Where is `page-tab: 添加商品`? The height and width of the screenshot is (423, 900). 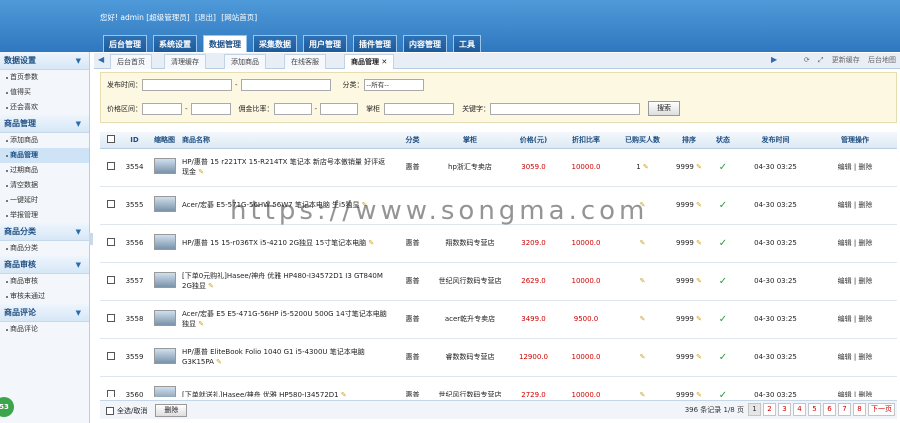 page-tab: 添加商品 is located at coordinates (245, 61).